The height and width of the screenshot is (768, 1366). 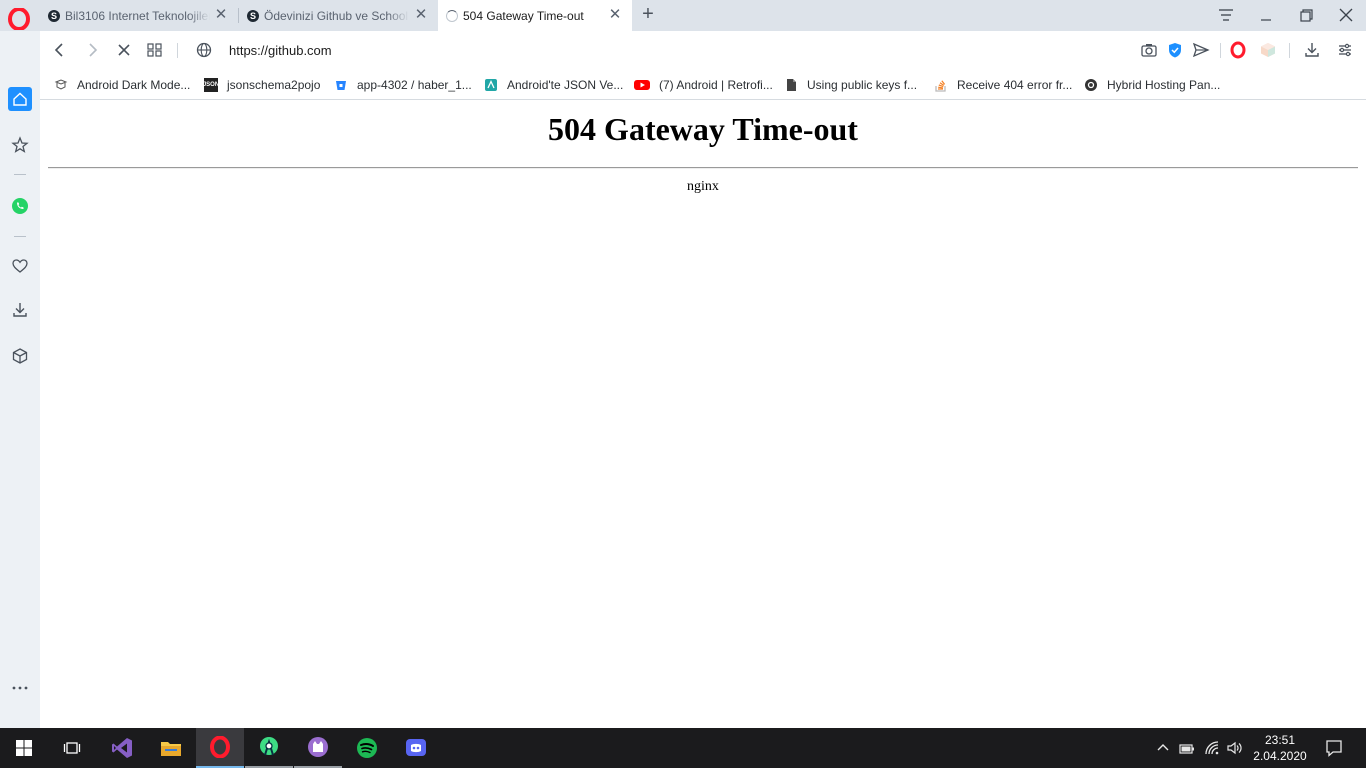 I want to click on wifi-icon, so click(x=1212, y=748).